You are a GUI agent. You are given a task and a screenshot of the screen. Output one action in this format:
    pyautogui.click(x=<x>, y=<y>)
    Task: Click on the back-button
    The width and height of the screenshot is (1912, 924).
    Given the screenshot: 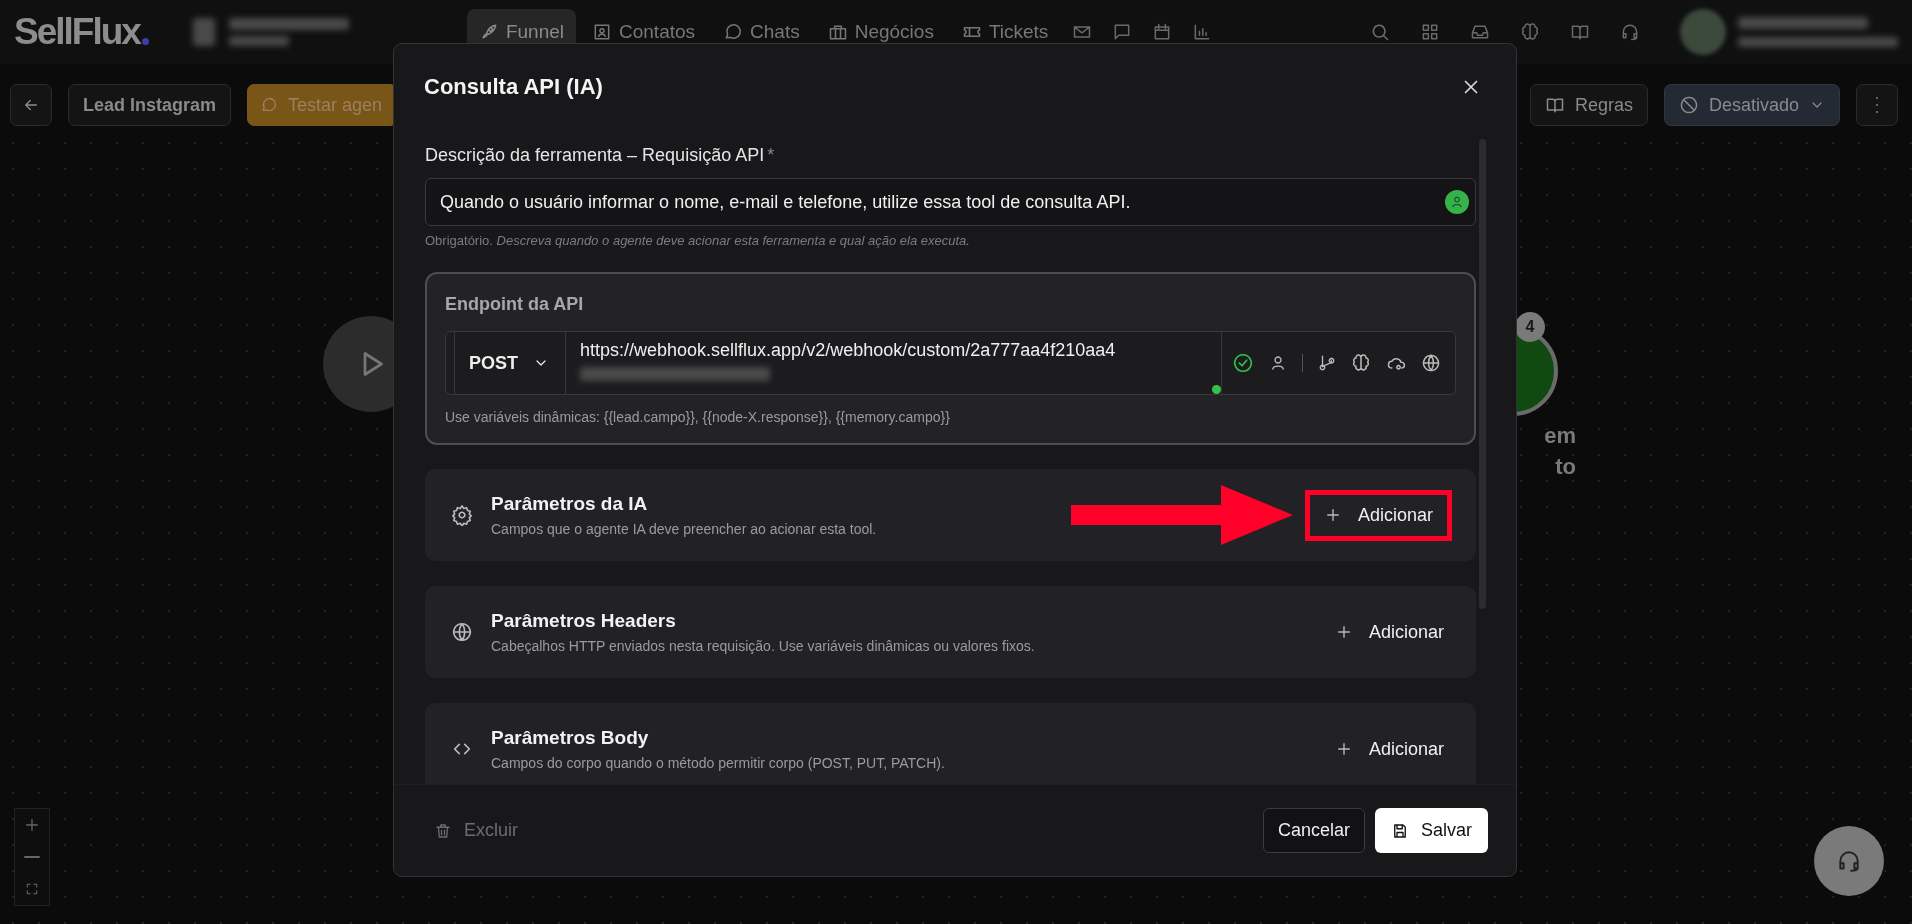 What is the action you would take?
    pyautogui.click(x=31, y=105)
    